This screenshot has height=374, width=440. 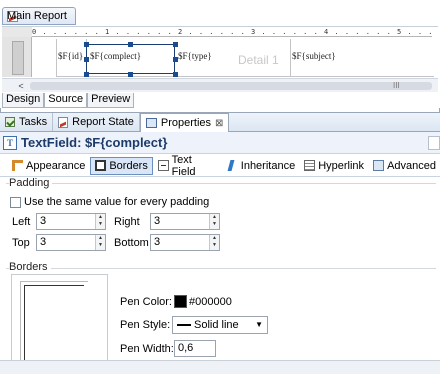 I want to click on inheritance-icon, so click(x=232, y=165).